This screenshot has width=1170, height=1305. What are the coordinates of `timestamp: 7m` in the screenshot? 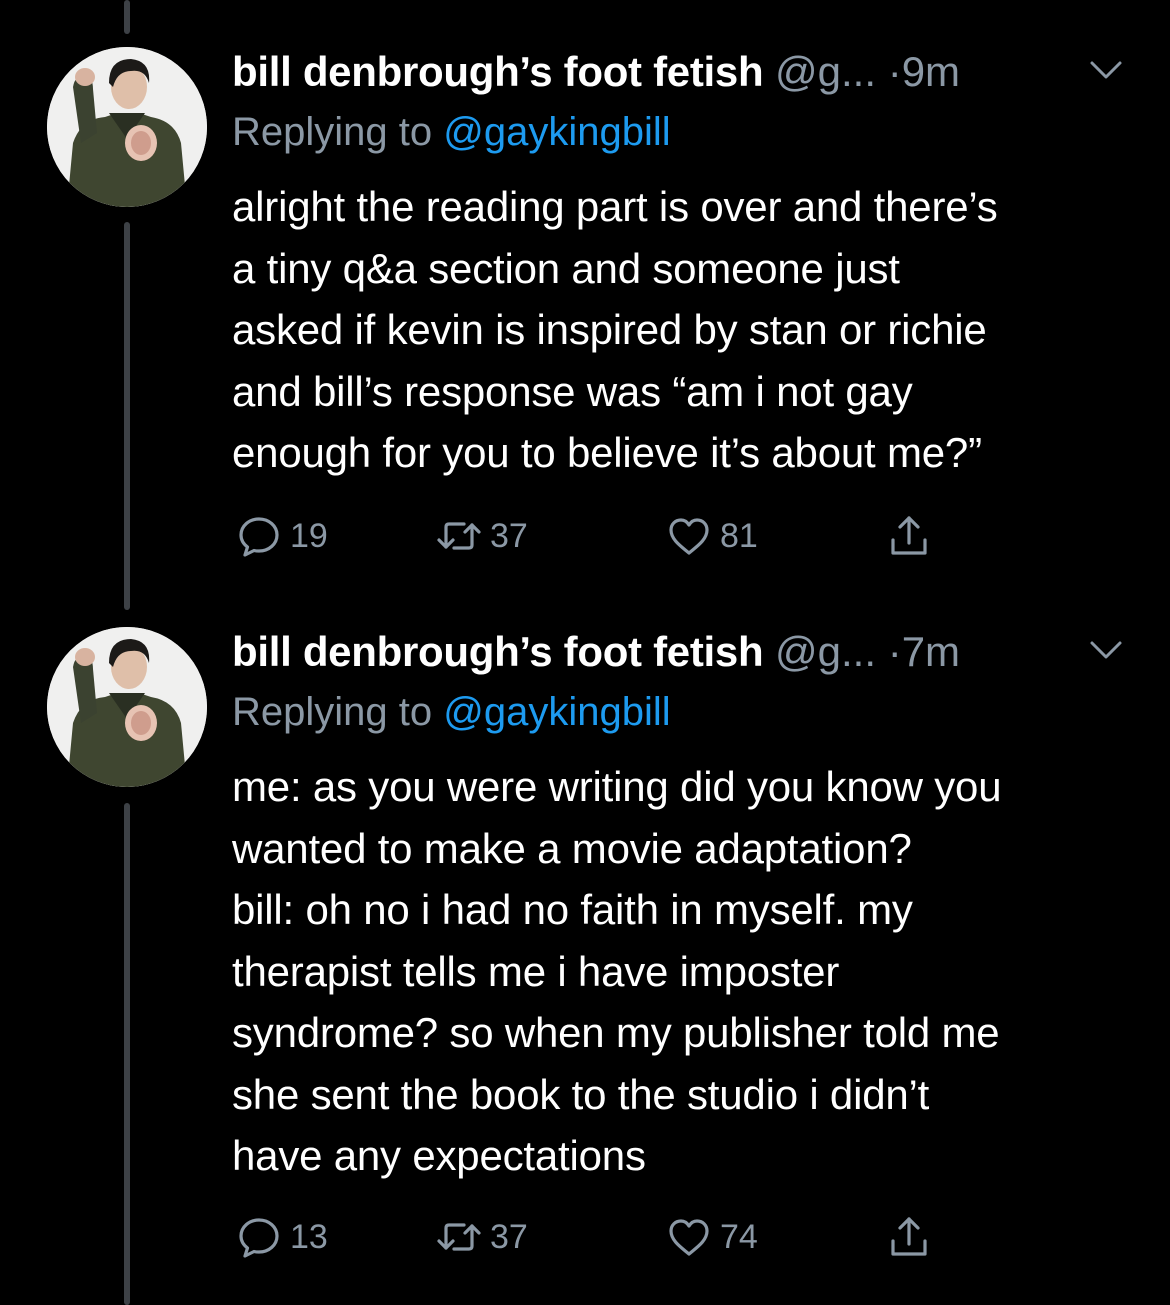 It's located at (931, 651).